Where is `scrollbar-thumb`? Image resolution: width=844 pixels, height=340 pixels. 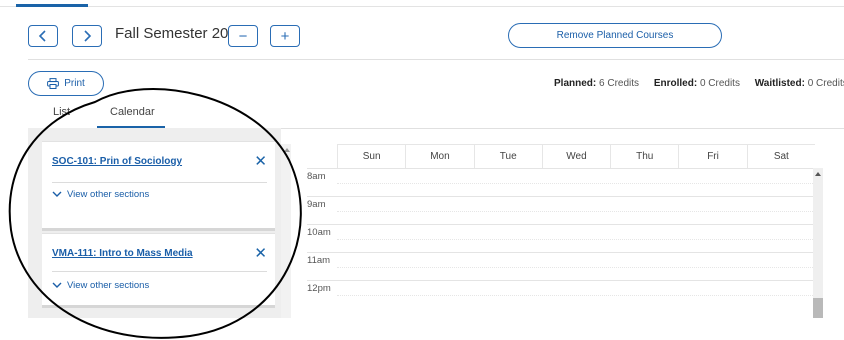 scrollbar-thumb is located at coordinates (818, 308).